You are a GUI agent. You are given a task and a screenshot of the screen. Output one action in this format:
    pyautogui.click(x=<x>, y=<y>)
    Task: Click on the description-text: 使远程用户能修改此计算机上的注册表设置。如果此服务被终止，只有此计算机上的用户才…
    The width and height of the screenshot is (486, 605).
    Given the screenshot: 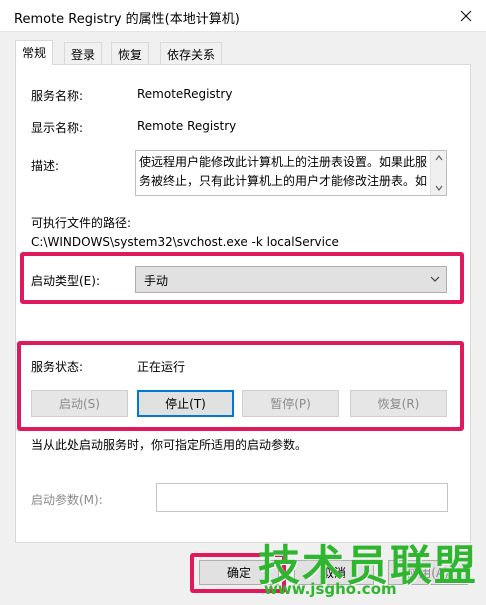 What is the action you would take?
    pyautogui.click(x=283, y=171)
    